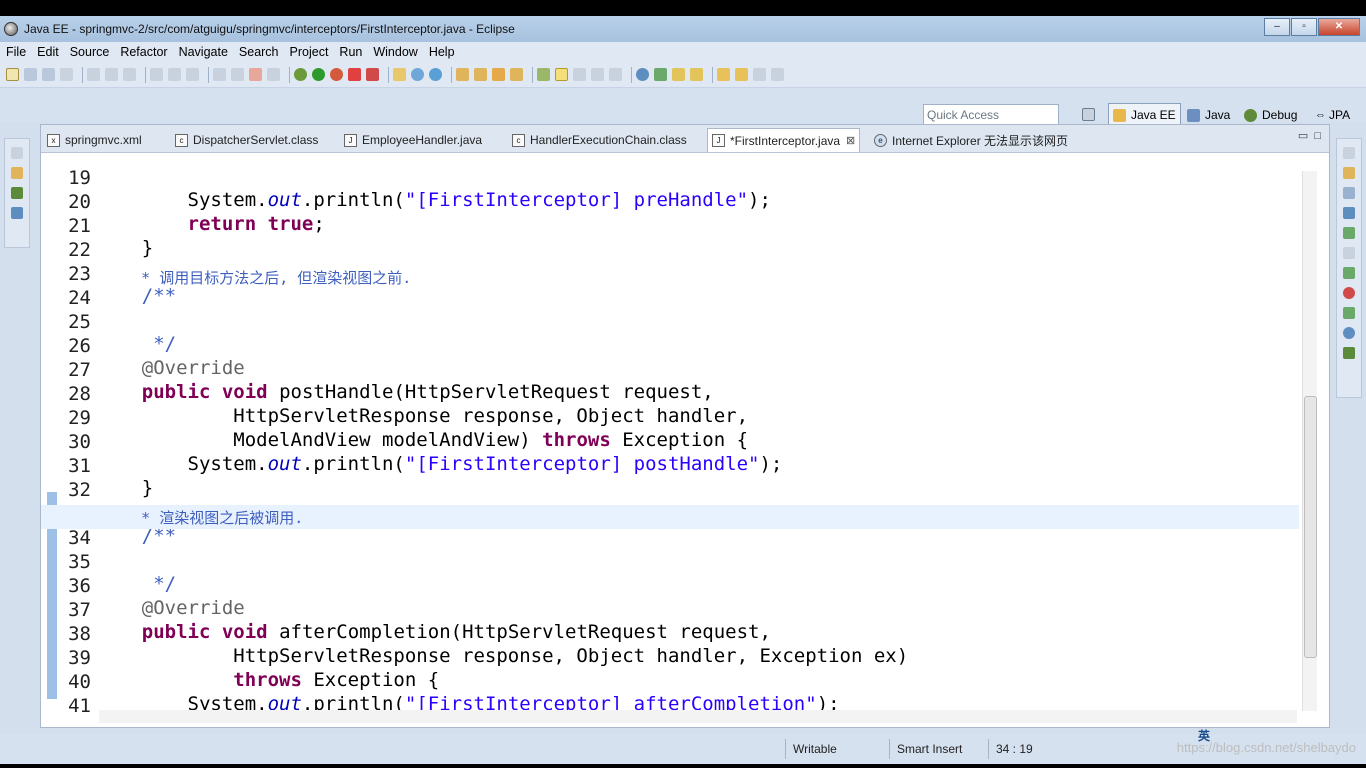 This screenshot has height=768, width=1366. What do you see at coordinates (1349, 173) in the screenshot?
I see `markers-icon` at bounding box center [1349, 173].